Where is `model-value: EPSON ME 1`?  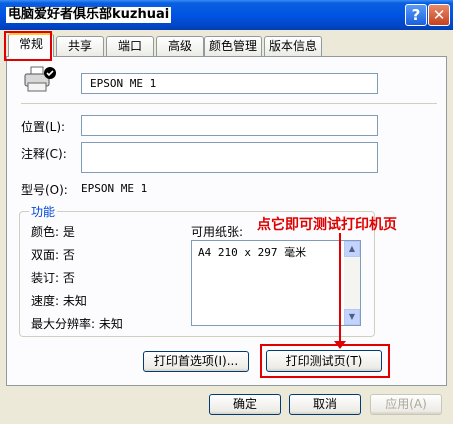 model-value: EPSON ME 1 is located at coordinates (114, 188).